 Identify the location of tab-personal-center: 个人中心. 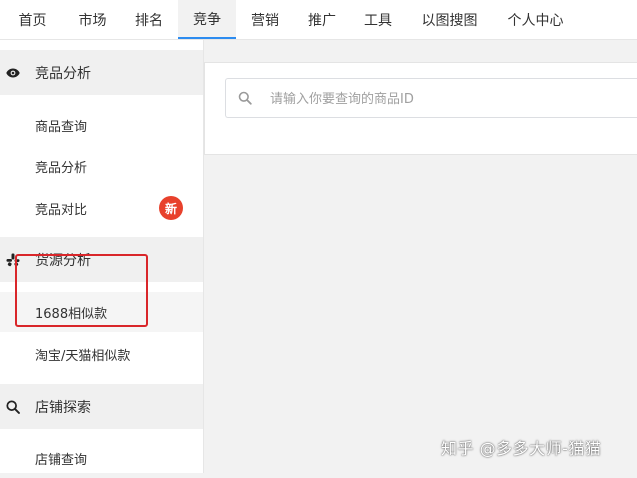
(535, 19).